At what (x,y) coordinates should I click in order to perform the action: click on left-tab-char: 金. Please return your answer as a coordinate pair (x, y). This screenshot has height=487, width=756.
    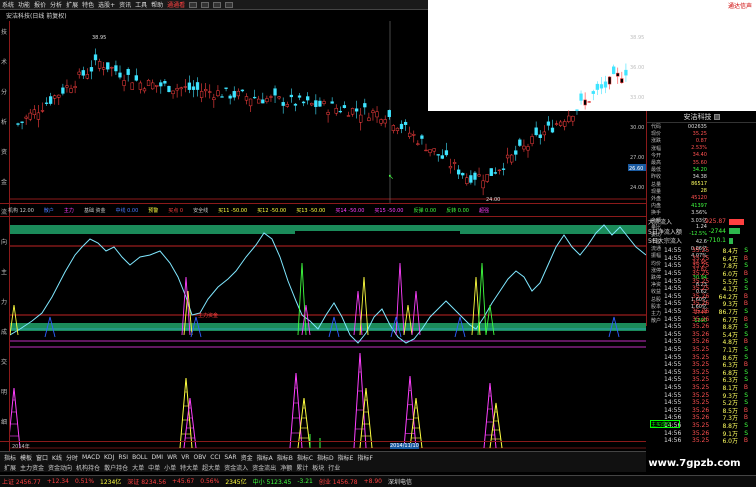
    Looking at the image, I should click on (4, 181).